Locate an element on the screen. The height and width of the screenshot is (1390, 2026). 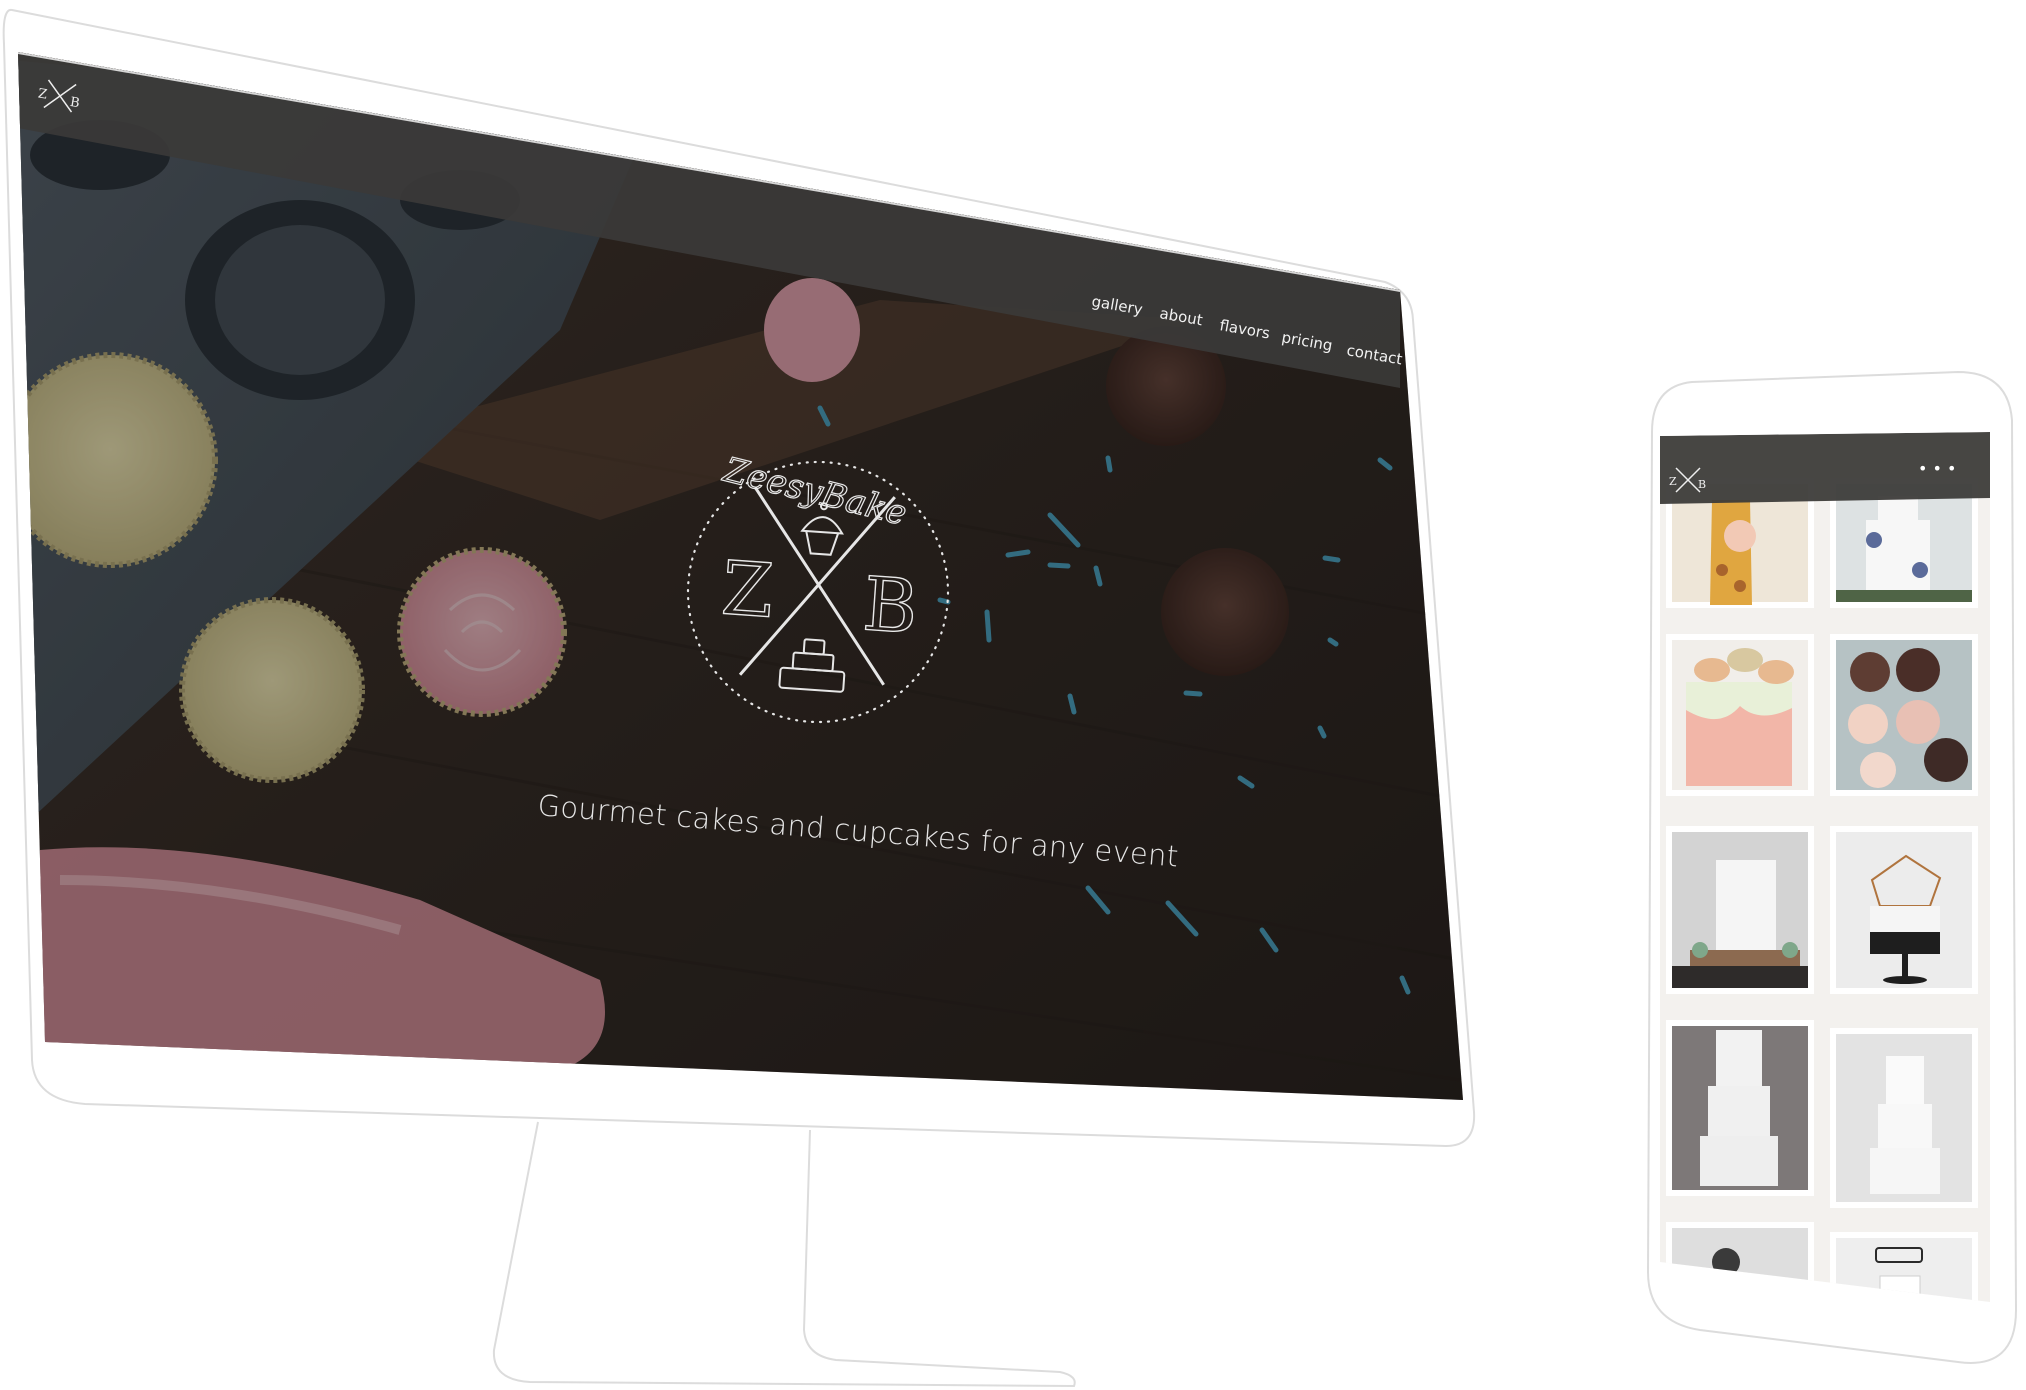
logo-initial-left: Z is located at coordinates (1673, 481).